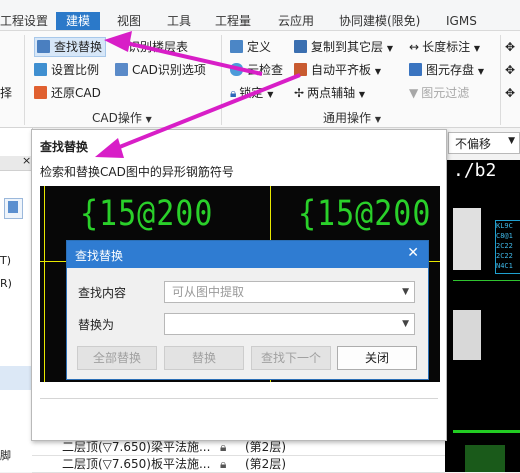  I want to click on partial-select-label: 择, so click(6, 93).